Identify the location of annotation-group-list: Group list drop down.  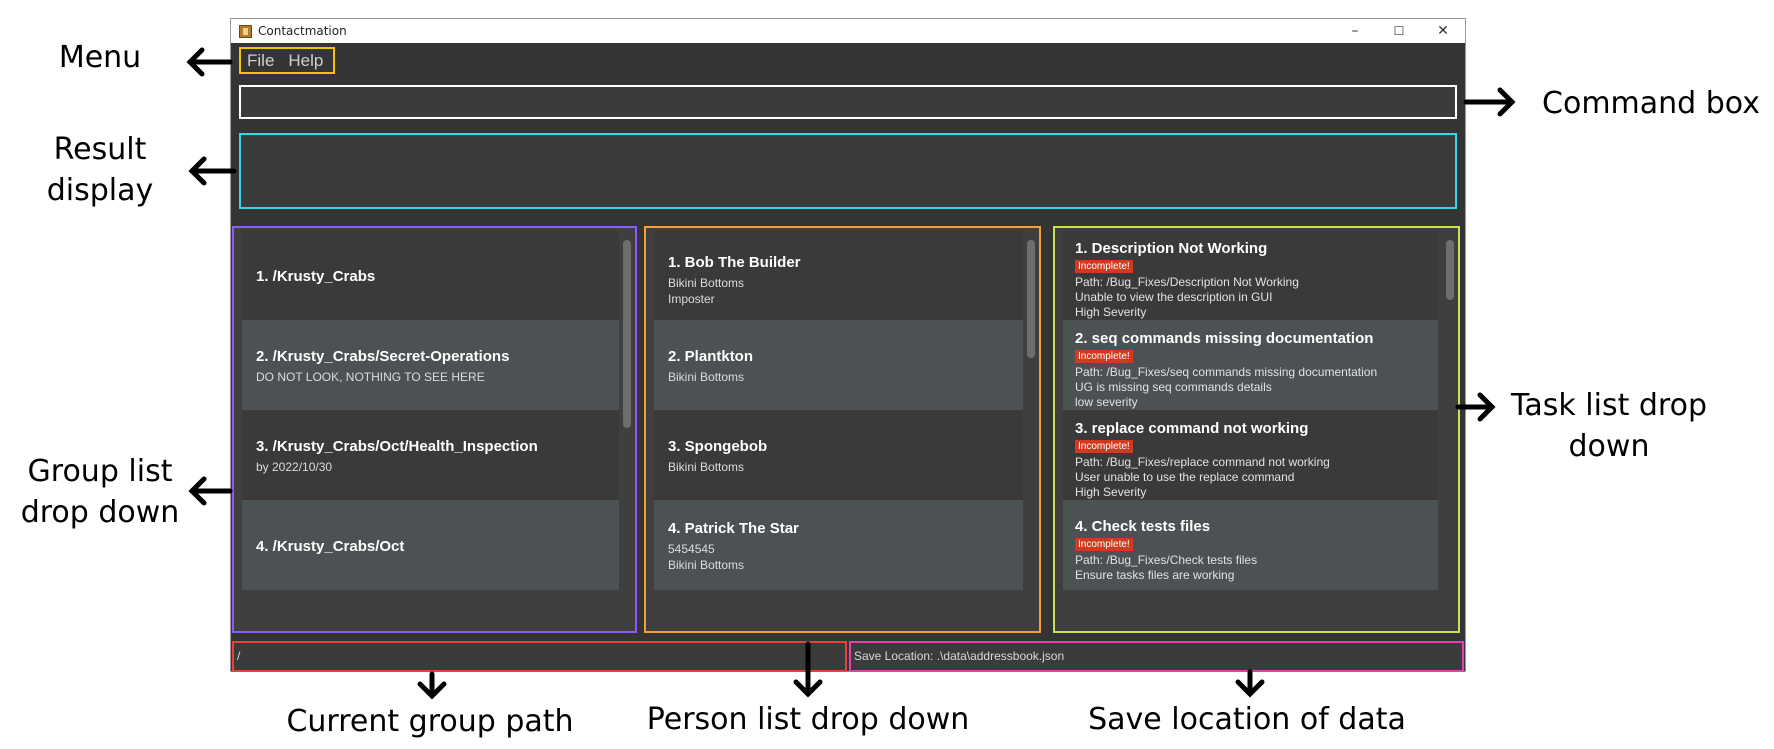
(100, 492).